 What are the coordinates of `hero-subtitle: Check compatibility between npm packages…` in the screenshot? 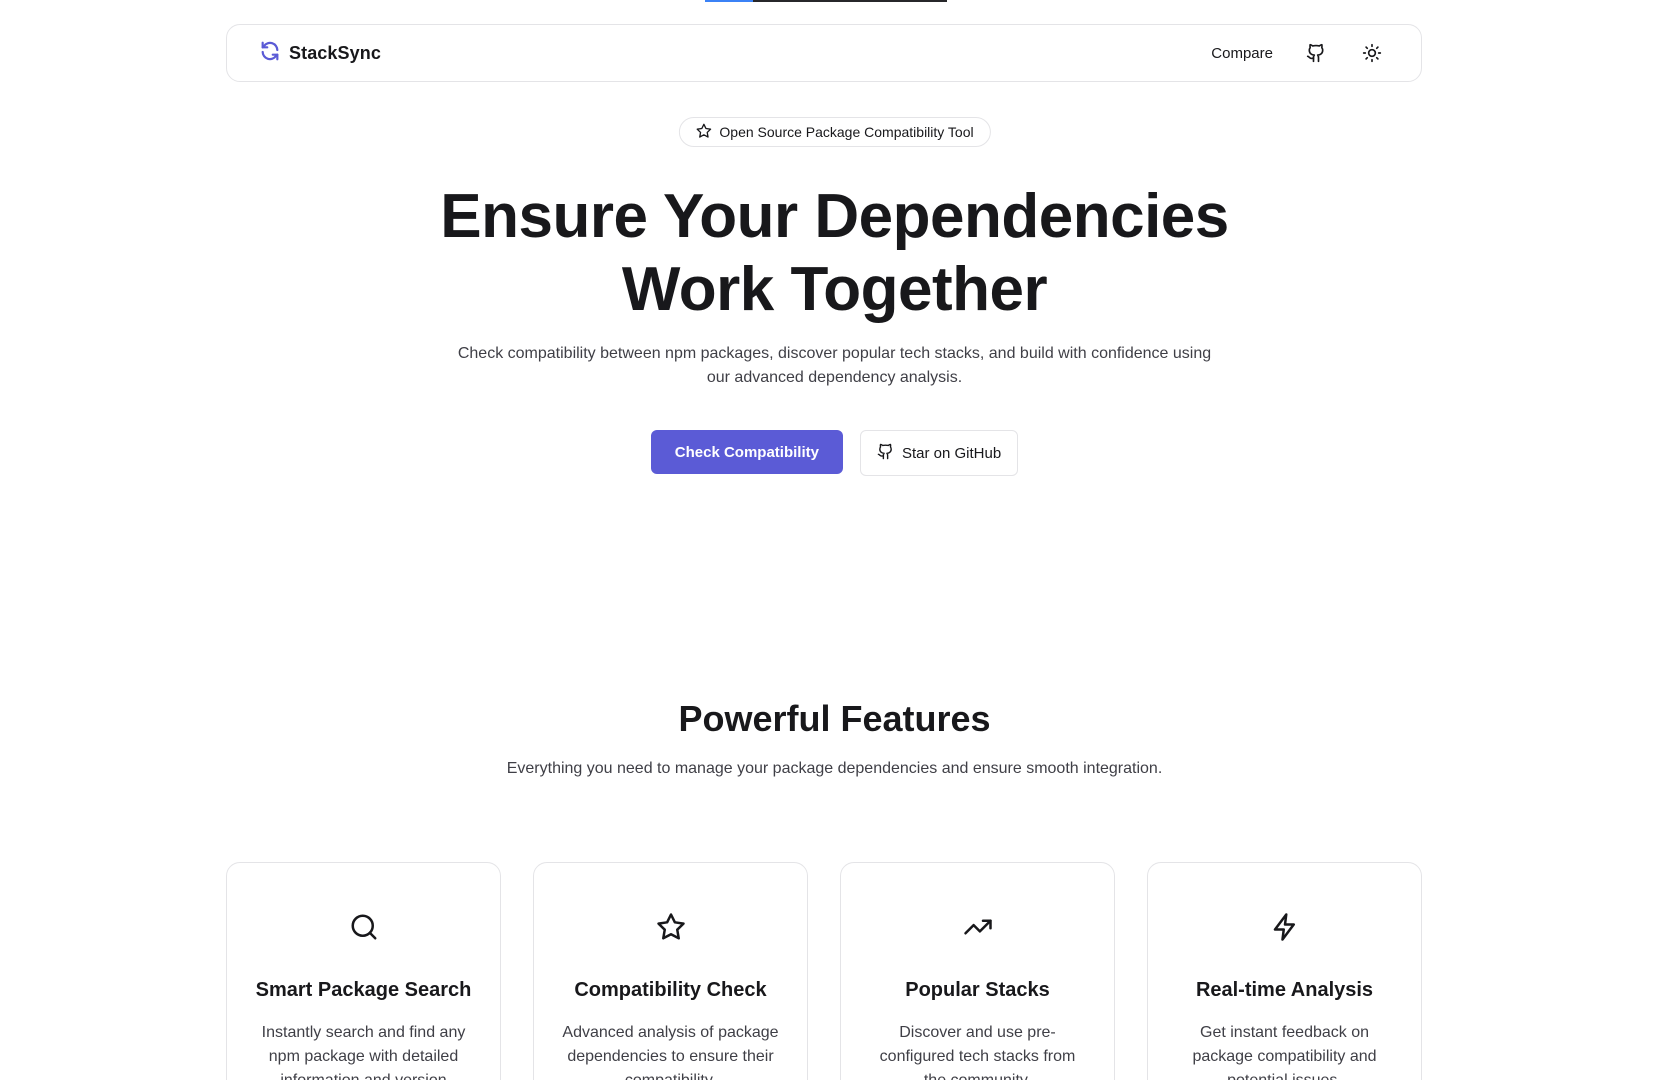 It's located at (834, 365).